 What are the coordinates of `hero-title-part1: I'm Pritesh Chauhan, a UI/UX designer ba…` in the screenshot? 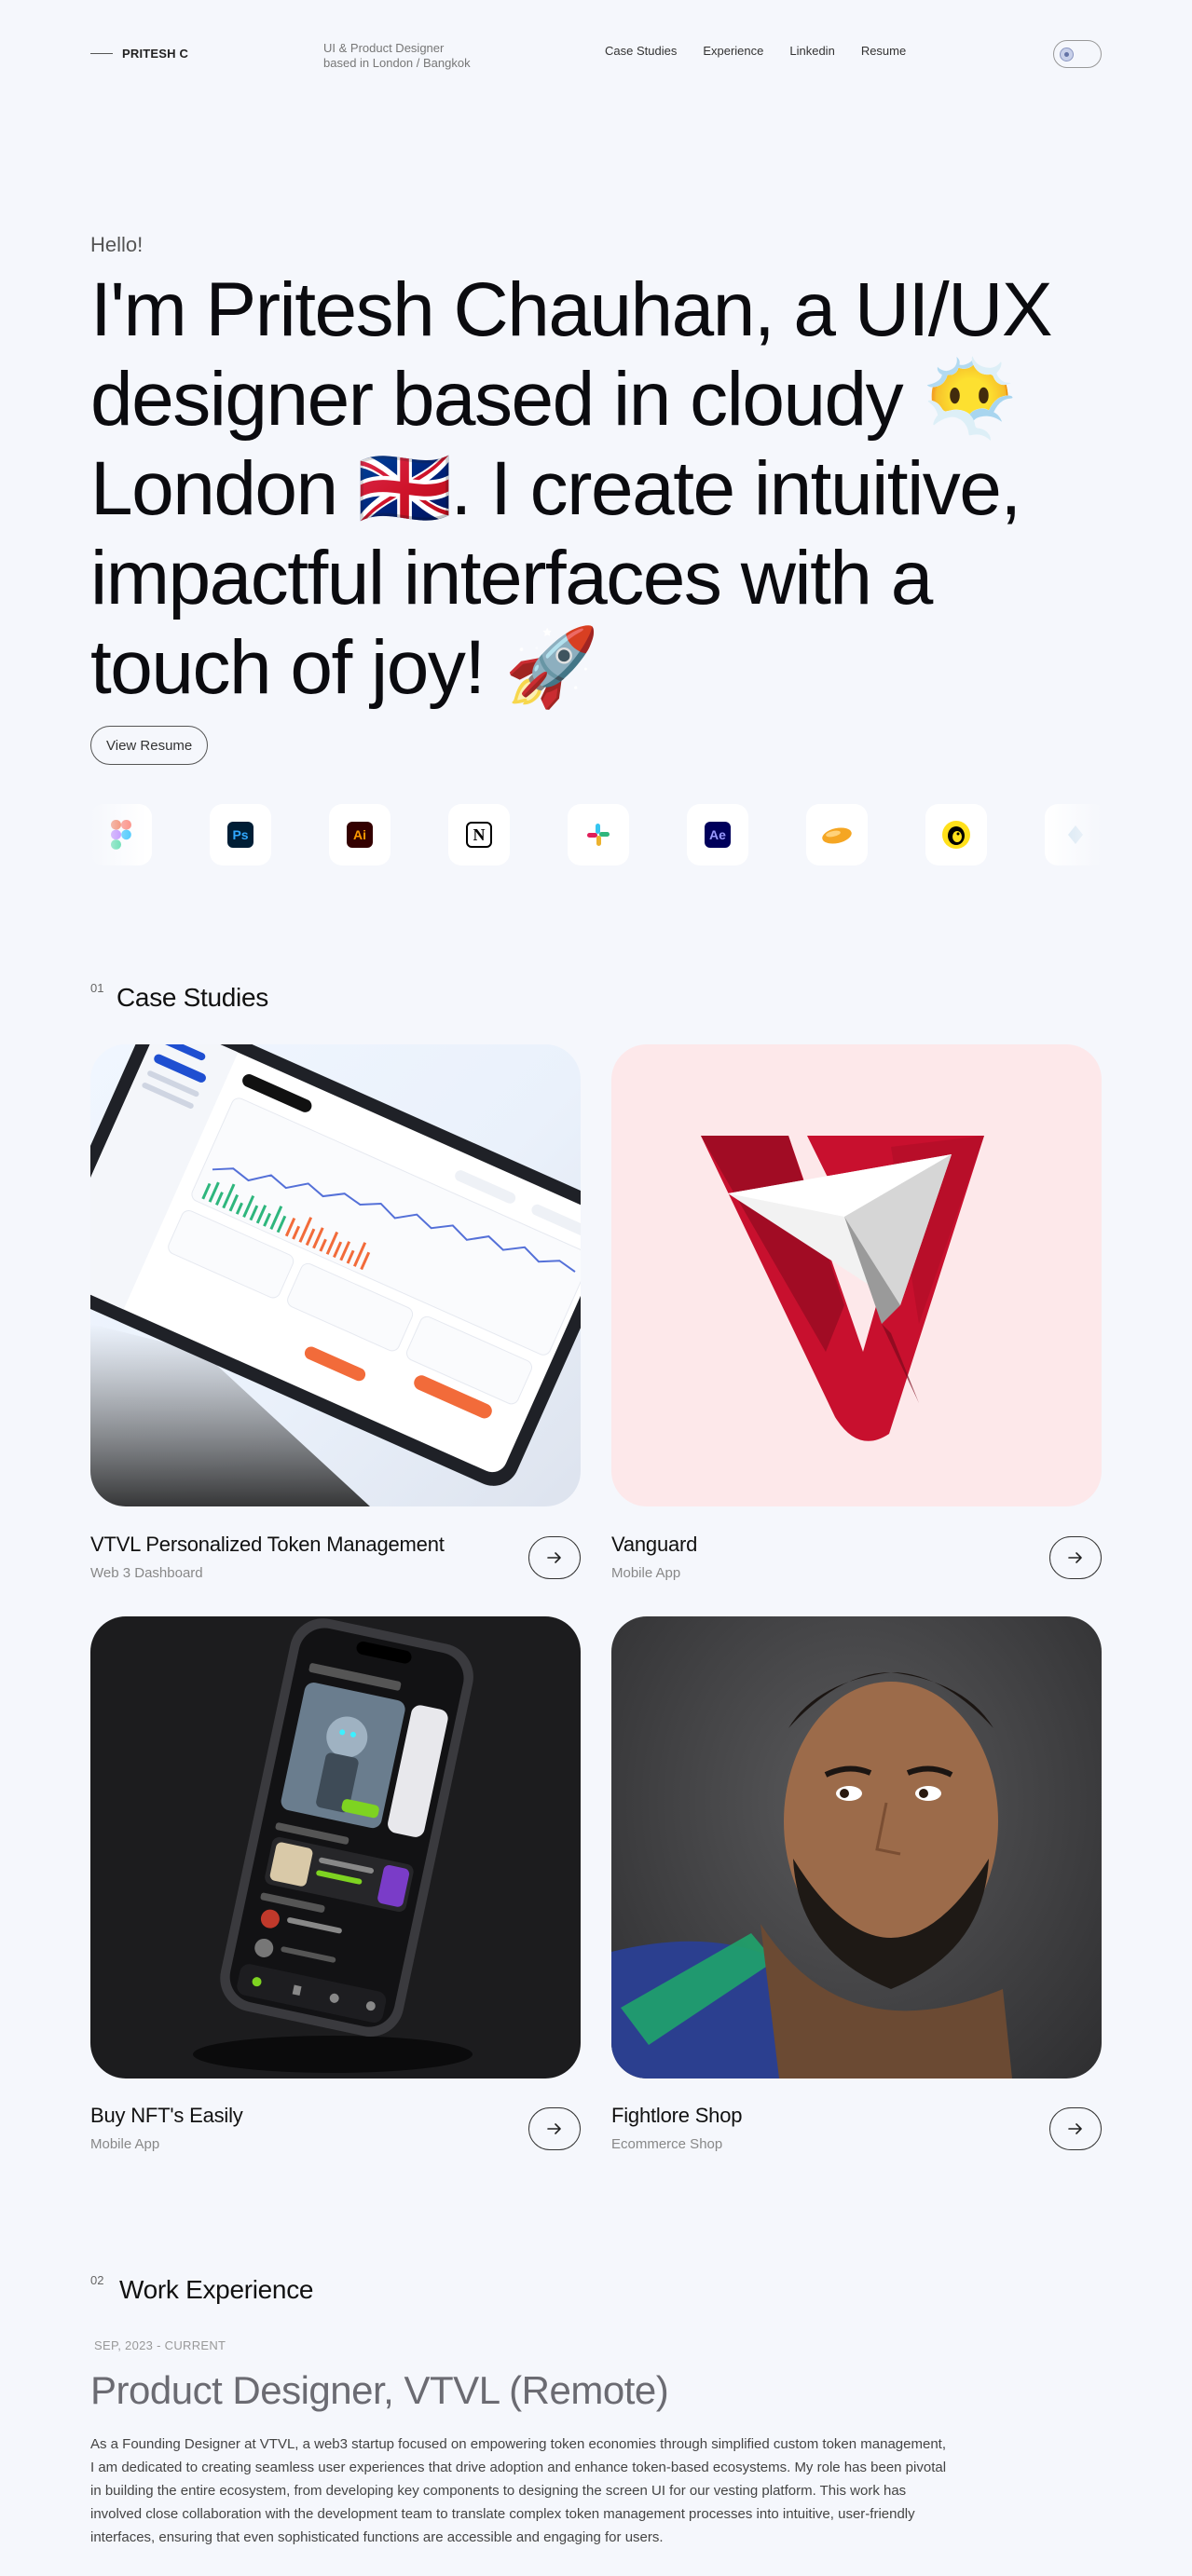 It's located at (571, 354).